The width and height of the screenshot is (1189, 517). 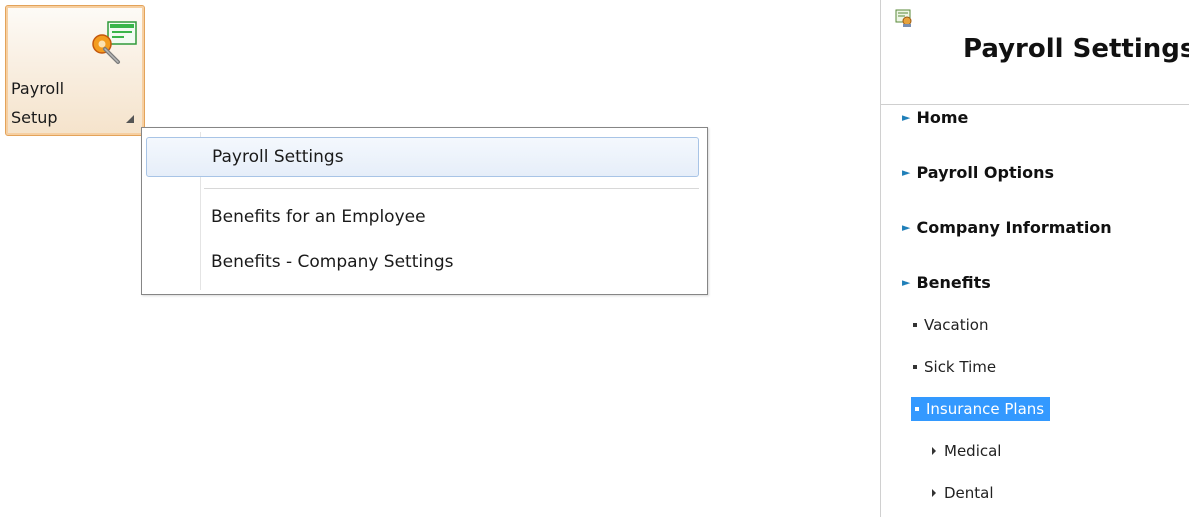 What do you see at coordinates (75, 70) in the screenshot?
I see `payroll-setup-button: Payroll Setup` at bounding box center [75, 70].